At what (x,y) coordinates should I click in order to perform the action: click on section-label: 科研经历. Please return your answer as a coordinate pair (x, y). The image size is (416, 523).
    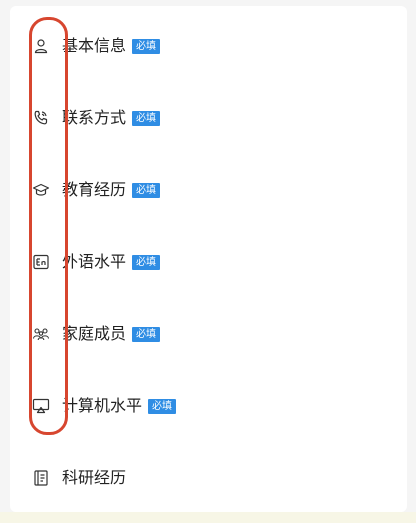
    Looking at the image, I should click on (94, 477).